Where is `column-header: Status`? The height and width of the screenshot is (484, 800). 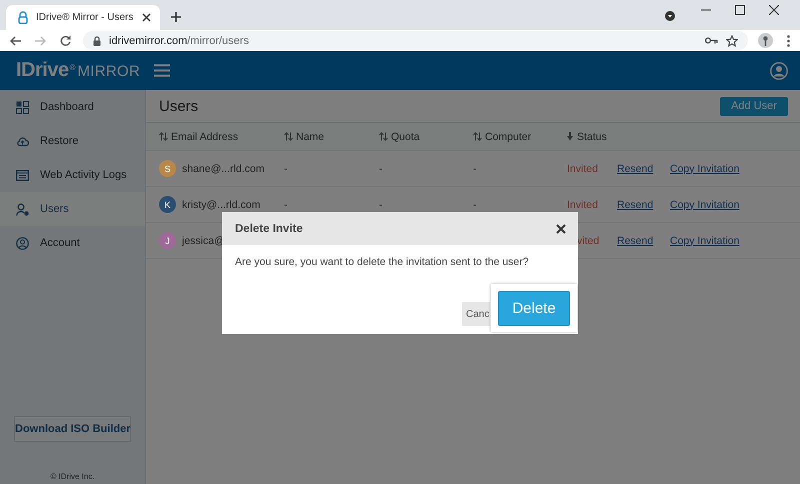 column-header: Status is located at coordinates (592, 136).